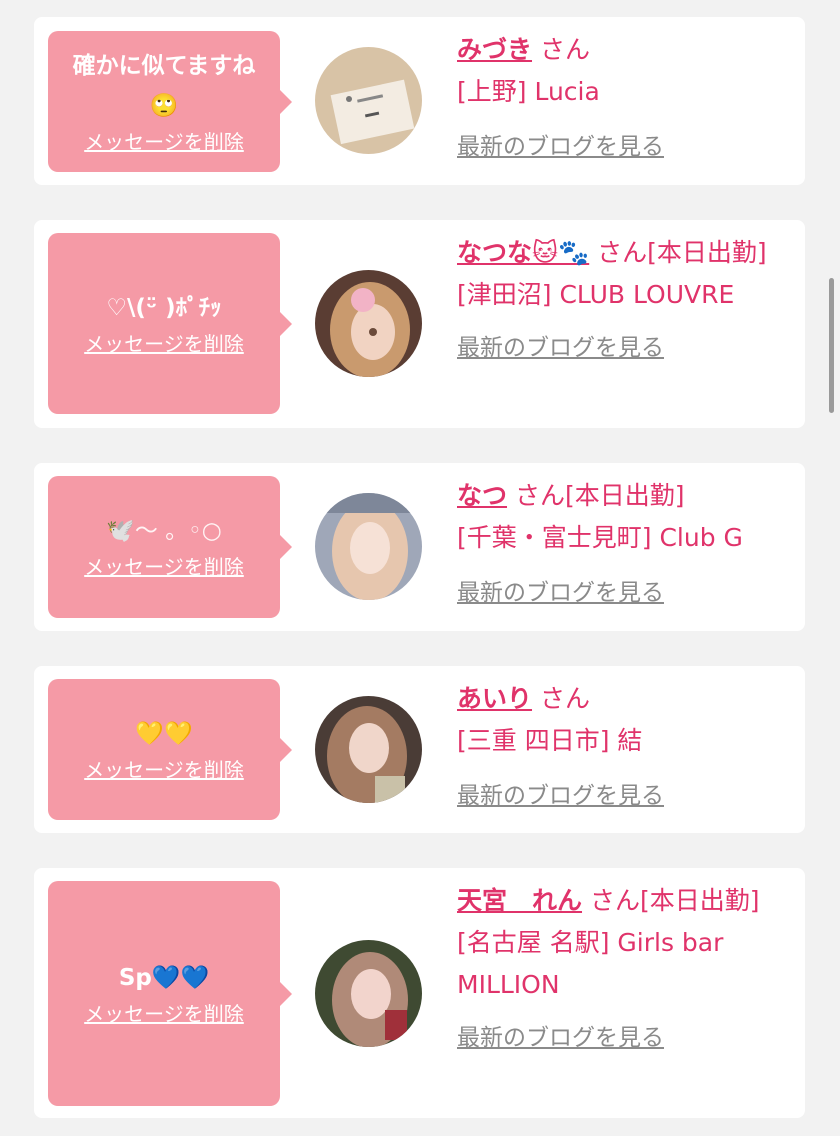 The height and width of the screenshot is (1136, 840). What do you see at coordinates (164, 547) in the screenshot?
I see `message-bubble: 🕊️〜 。◦○ メッセージを削除` at bounding box center [164, 547].